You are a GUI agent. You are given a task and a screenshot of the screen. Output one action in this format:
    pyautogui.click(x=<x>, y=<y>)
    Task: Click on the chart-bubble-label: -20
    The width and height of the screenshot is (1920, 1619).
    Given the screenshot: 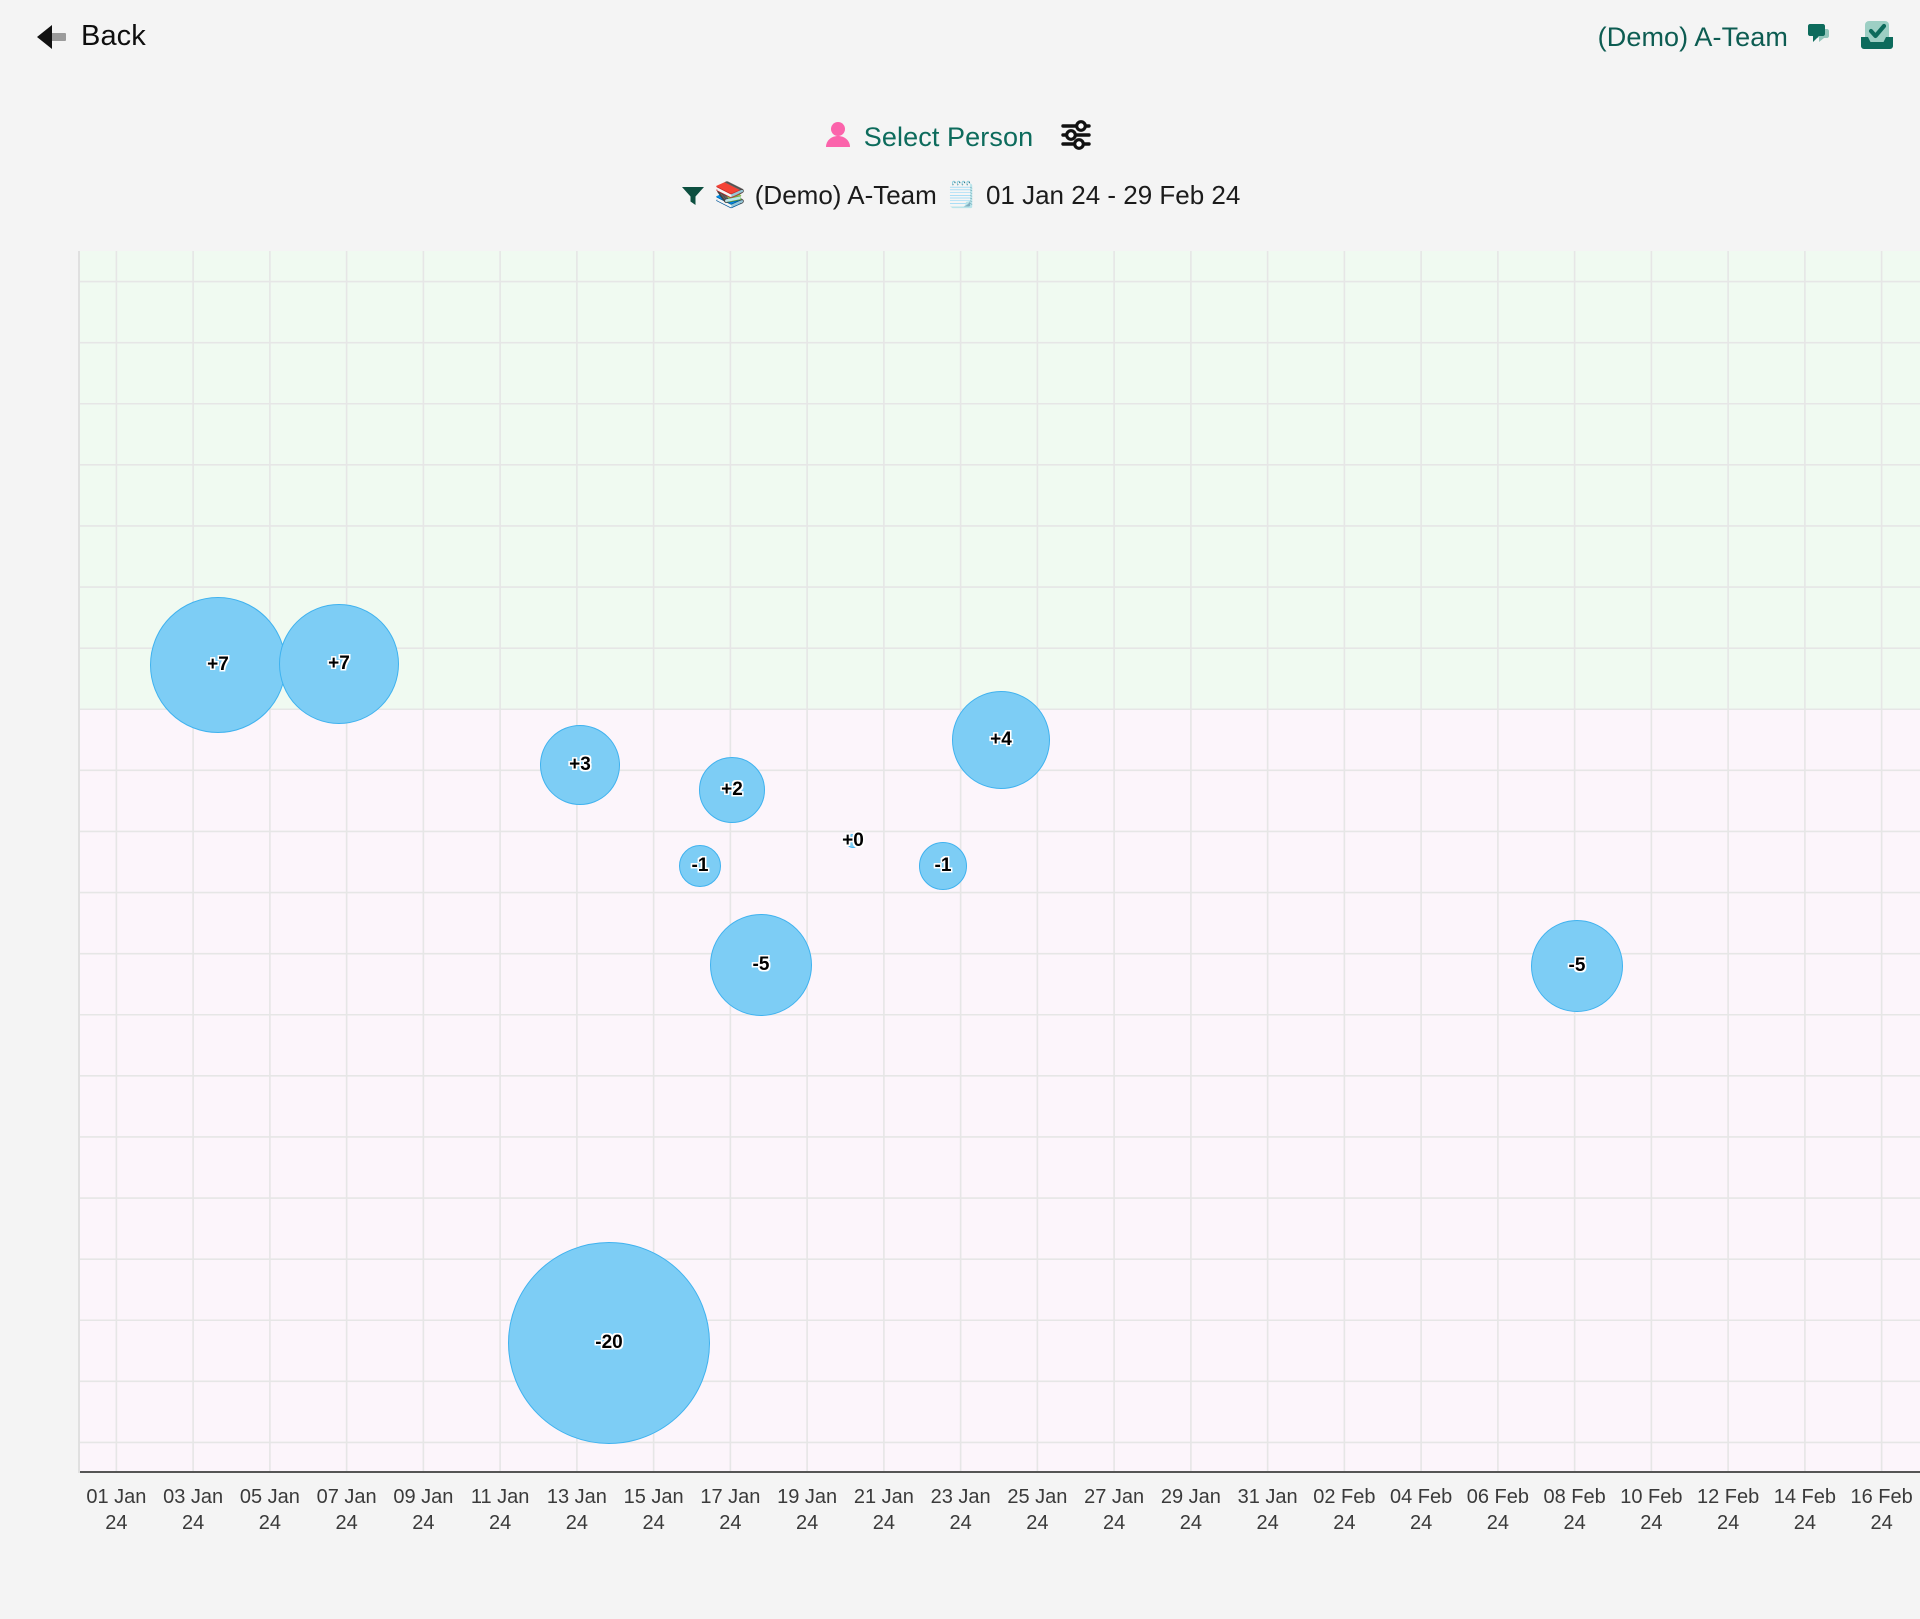 What is the action you would take?
    pyautogui.click(x=609, y=1342)
    